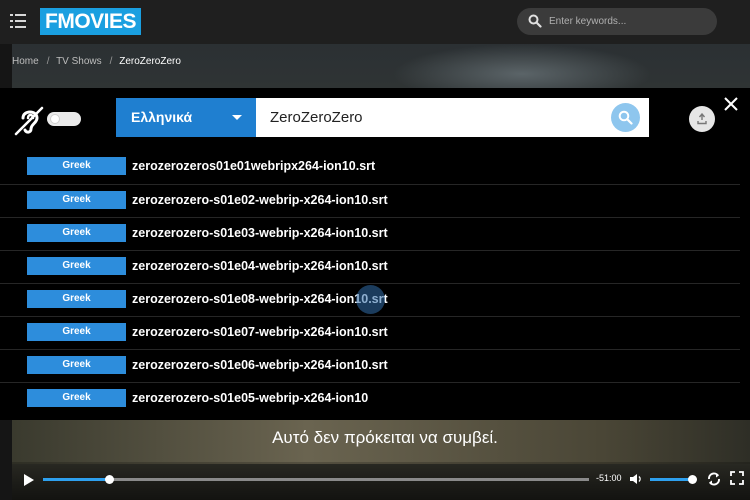 This screenshot has height=500, width=750. What do you see at coordinates (629, 21) in the screenshot?
I see `search-input` at bounding box center [629, 21].